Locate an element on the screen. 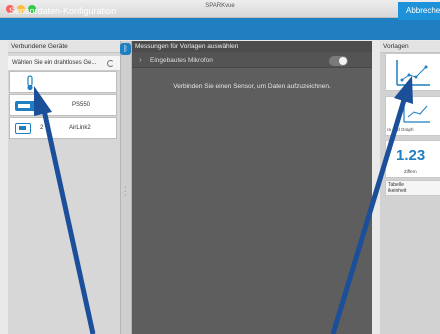 The width and height of the screenshot is (440, 334). device-number: 2 is located at coordinates (42, 128).